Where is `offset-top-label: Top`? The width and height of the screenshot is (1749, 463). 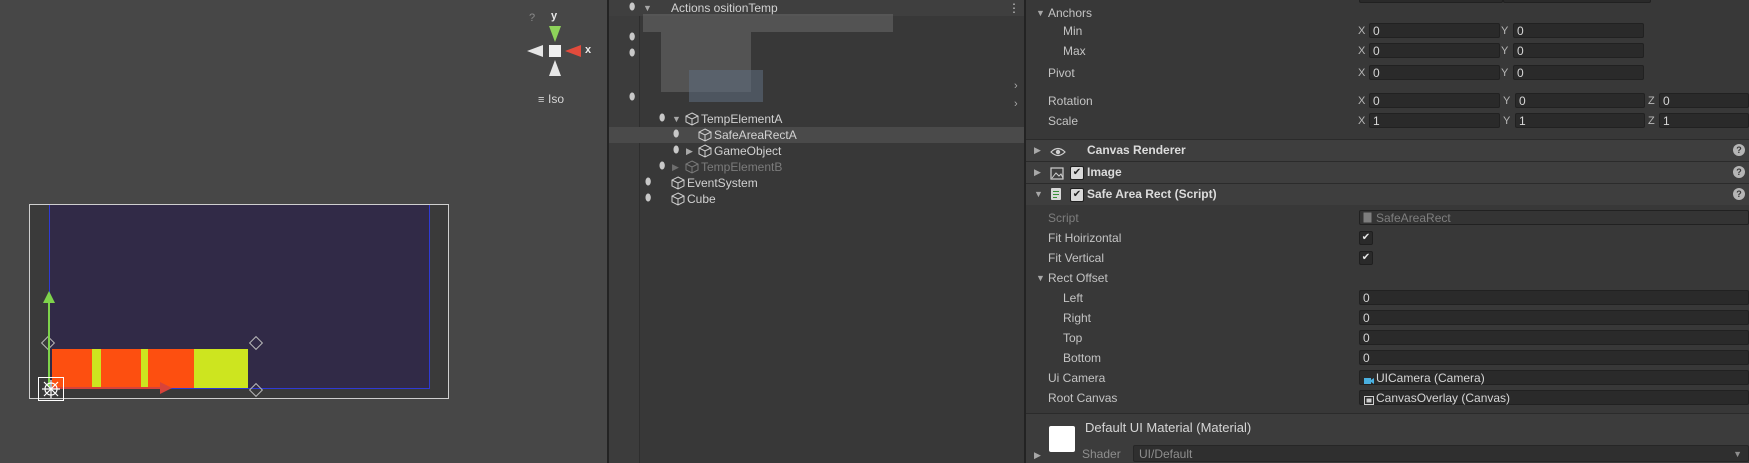 offset-top-label: Top is located at coordinates (1073, 338).